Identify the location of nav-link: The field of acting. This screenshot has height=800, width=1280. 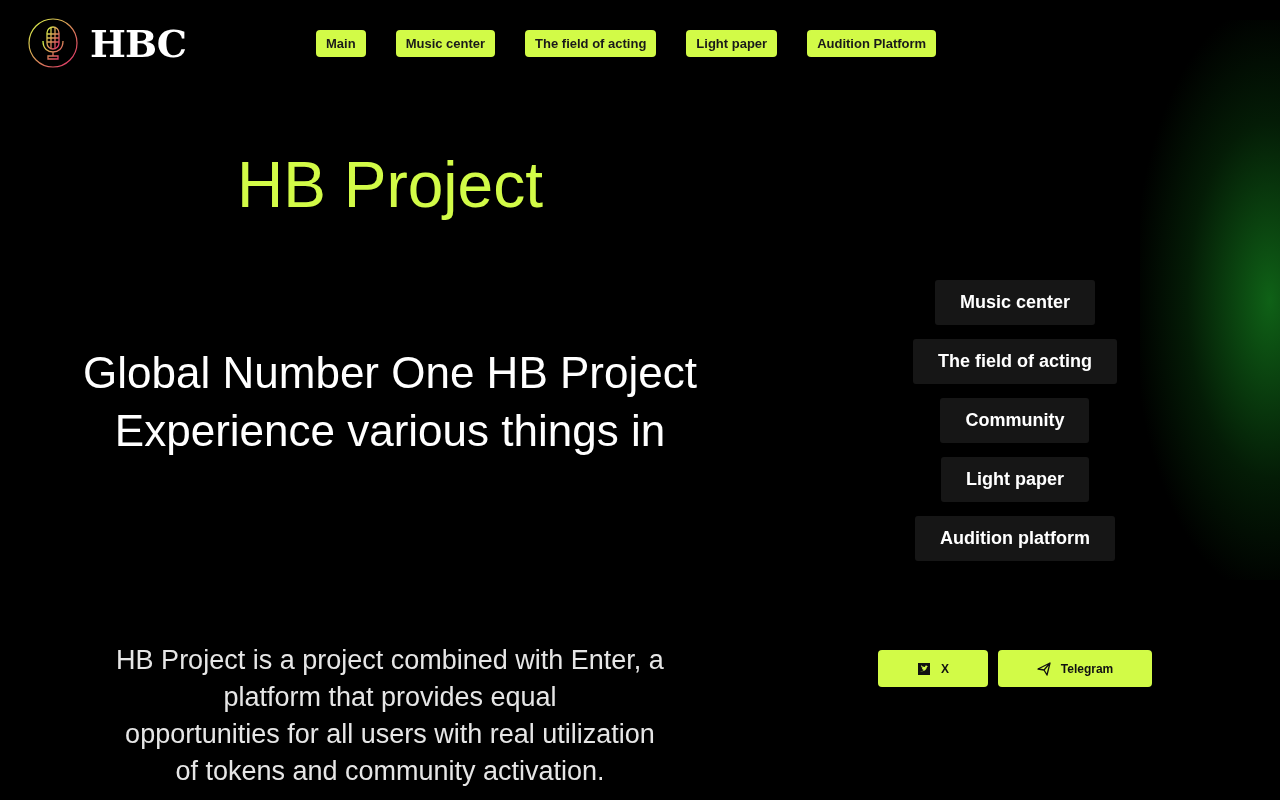
(591, 43).